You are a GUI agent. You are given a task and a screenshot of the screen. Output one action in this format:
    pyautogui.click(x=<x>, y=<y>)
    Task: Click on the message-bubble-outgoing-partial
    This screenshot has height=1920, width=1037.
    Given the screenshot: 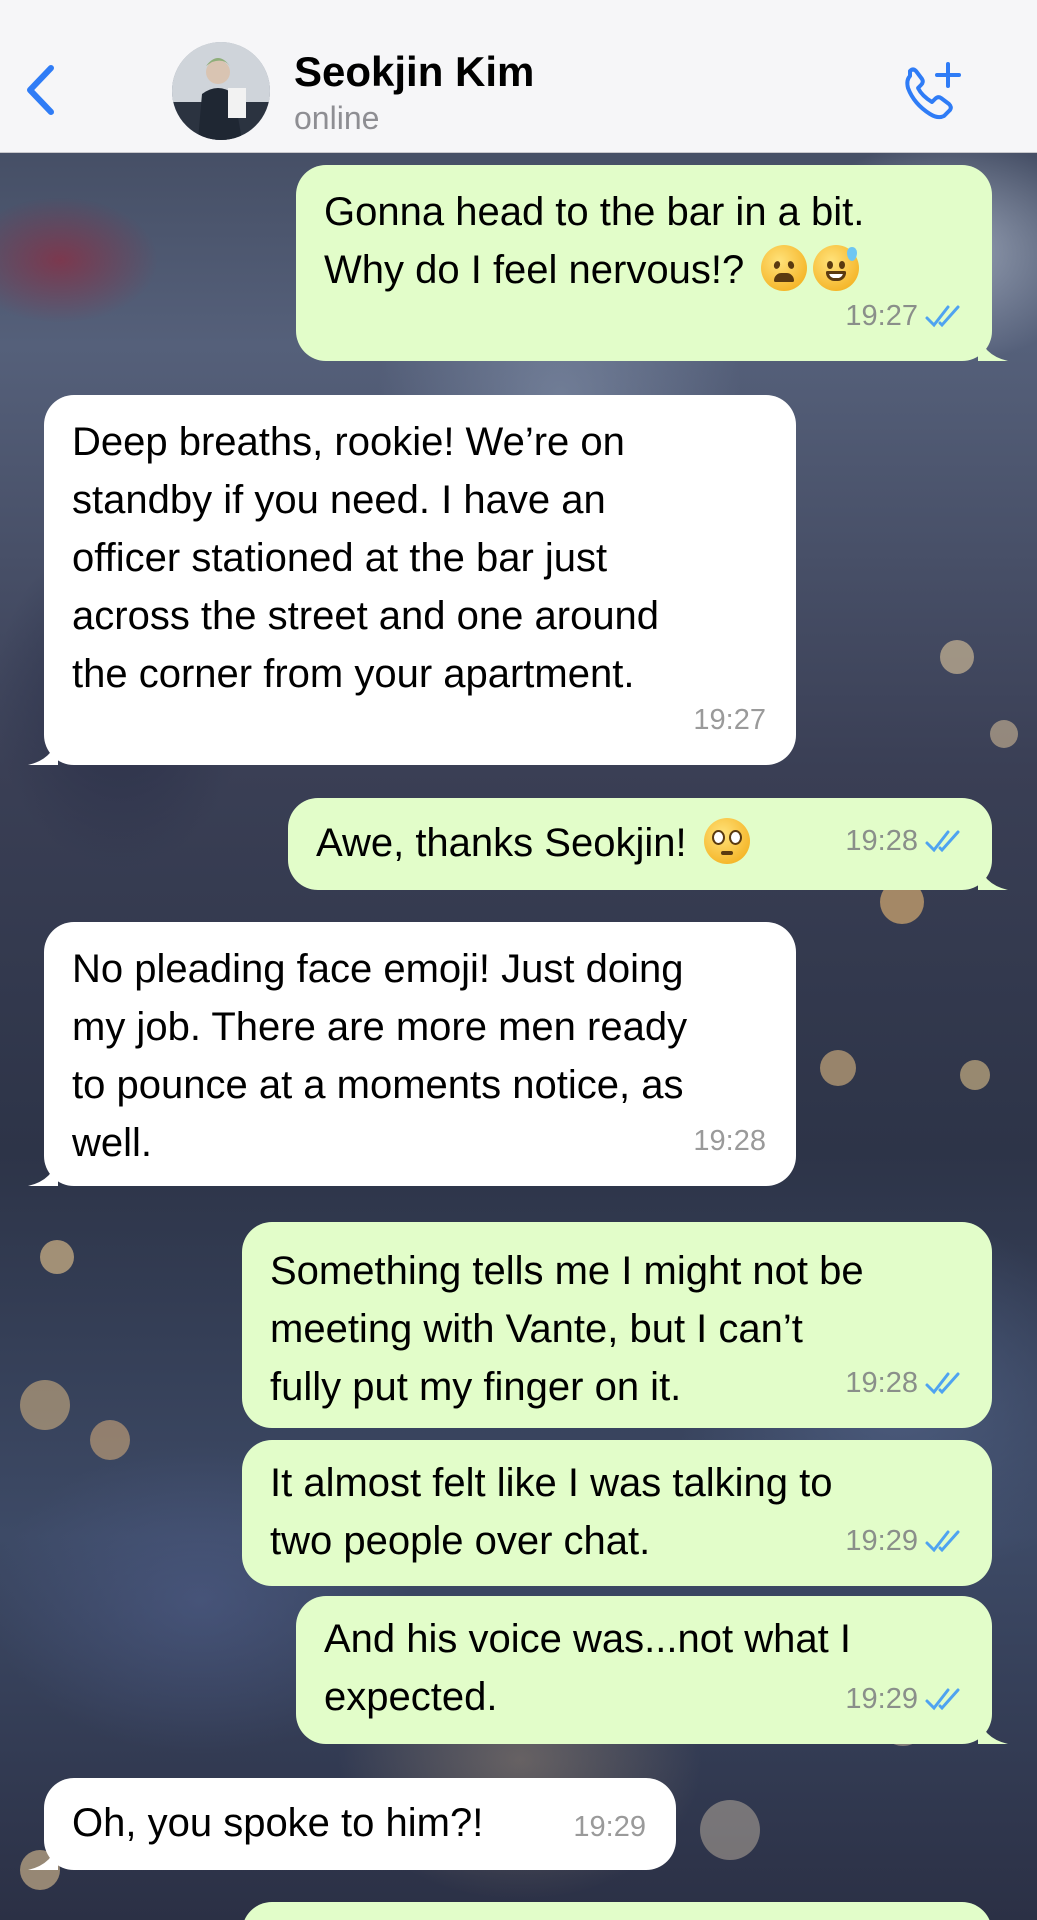 What is the action you would take?
    pyautogui.click(x=617, y=1911)
    